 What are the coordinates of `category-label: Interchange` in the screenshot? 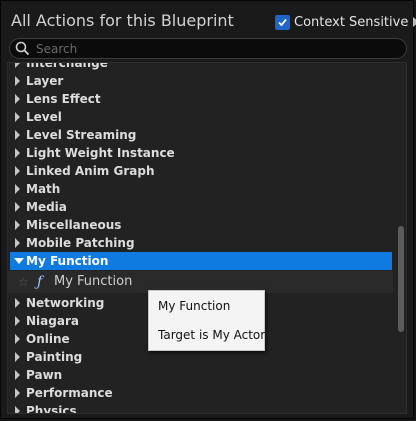 It's located at (67, 66).